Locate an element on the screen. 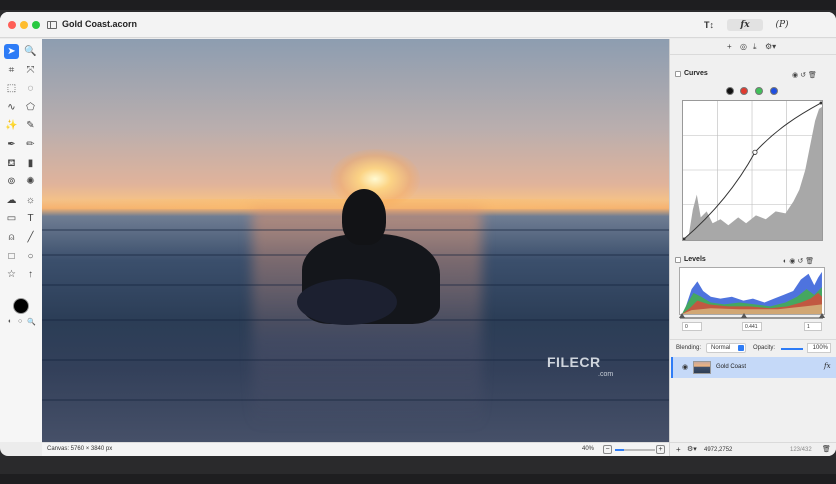 The image size is (836, 484). lasso-icon: ∿ is located at coordinates (11, 107).